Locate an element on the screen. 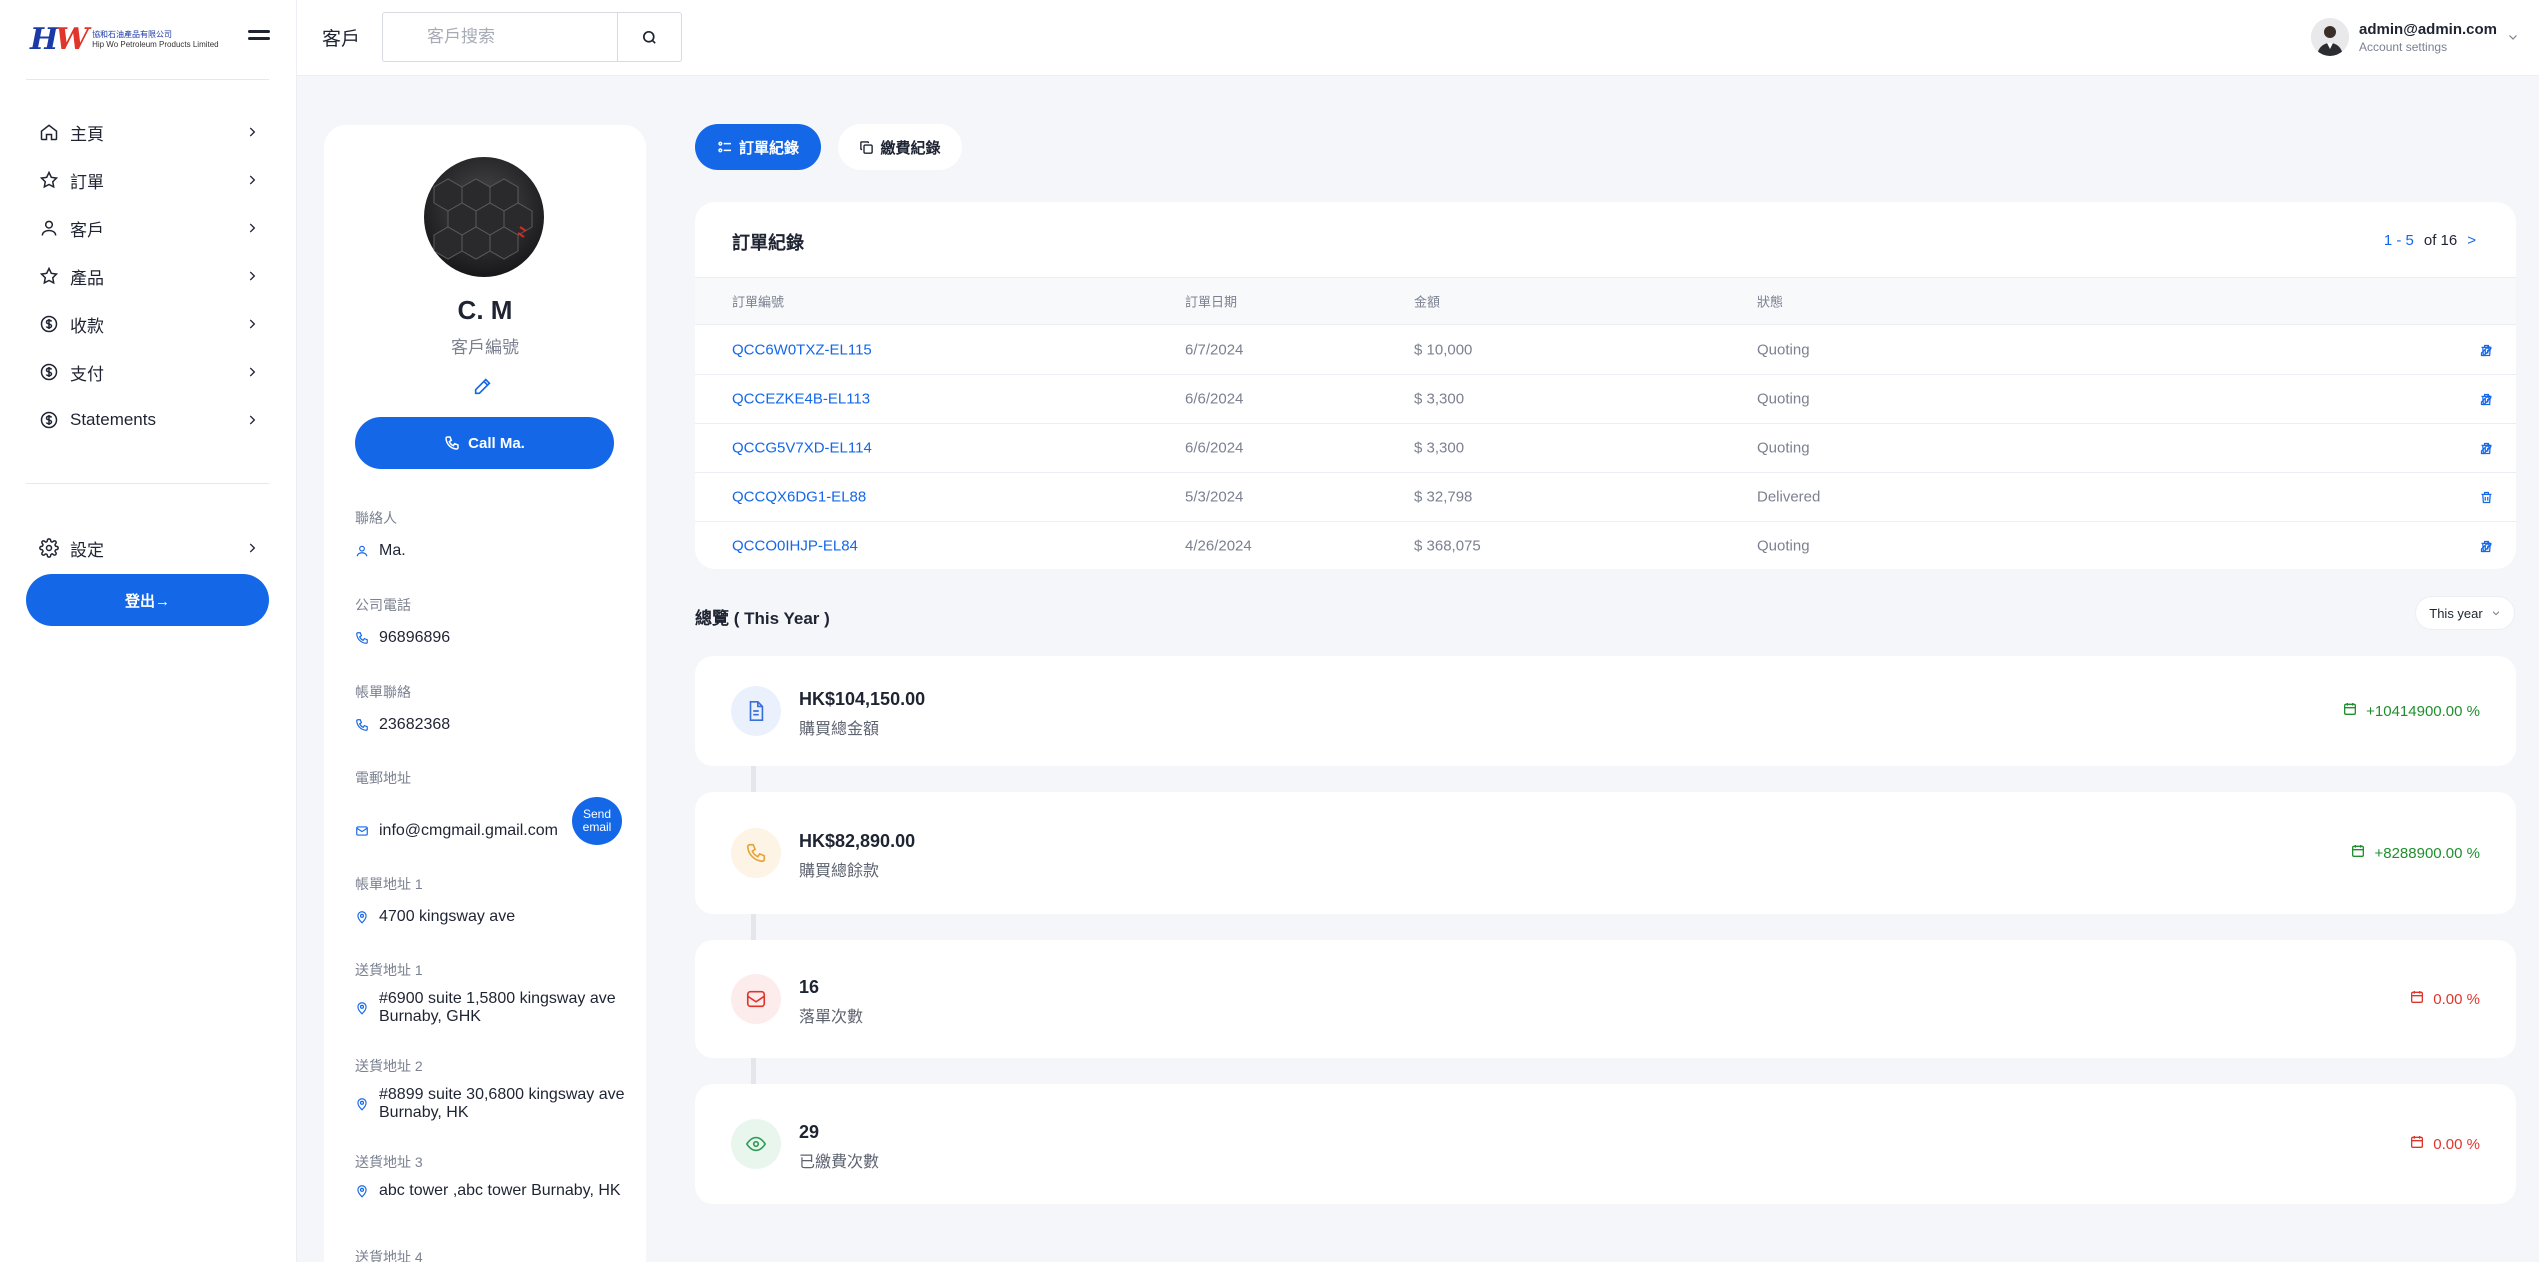  search-input is located at coordinates (499, 37).